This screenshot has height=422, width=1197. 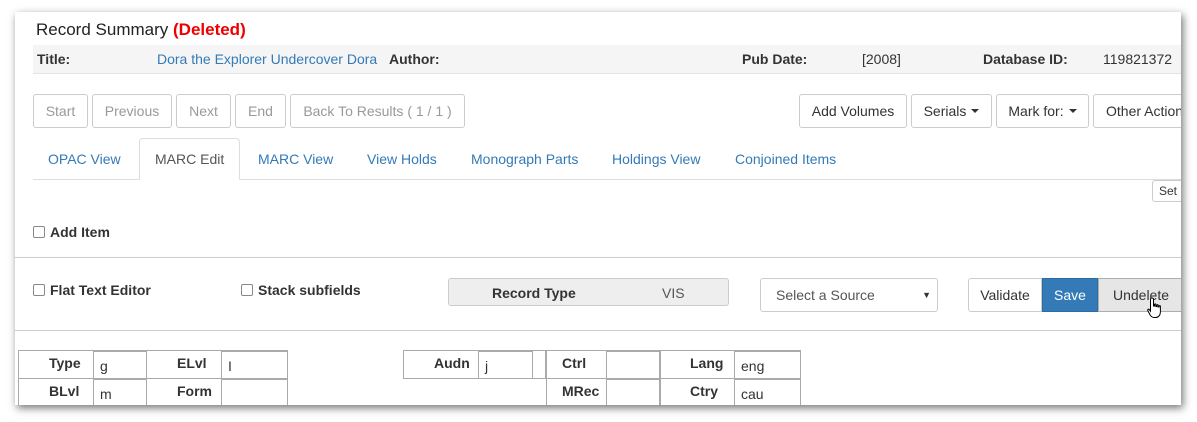 I want to click on database-id-value: 119821372, so click(x=1138, y=59).